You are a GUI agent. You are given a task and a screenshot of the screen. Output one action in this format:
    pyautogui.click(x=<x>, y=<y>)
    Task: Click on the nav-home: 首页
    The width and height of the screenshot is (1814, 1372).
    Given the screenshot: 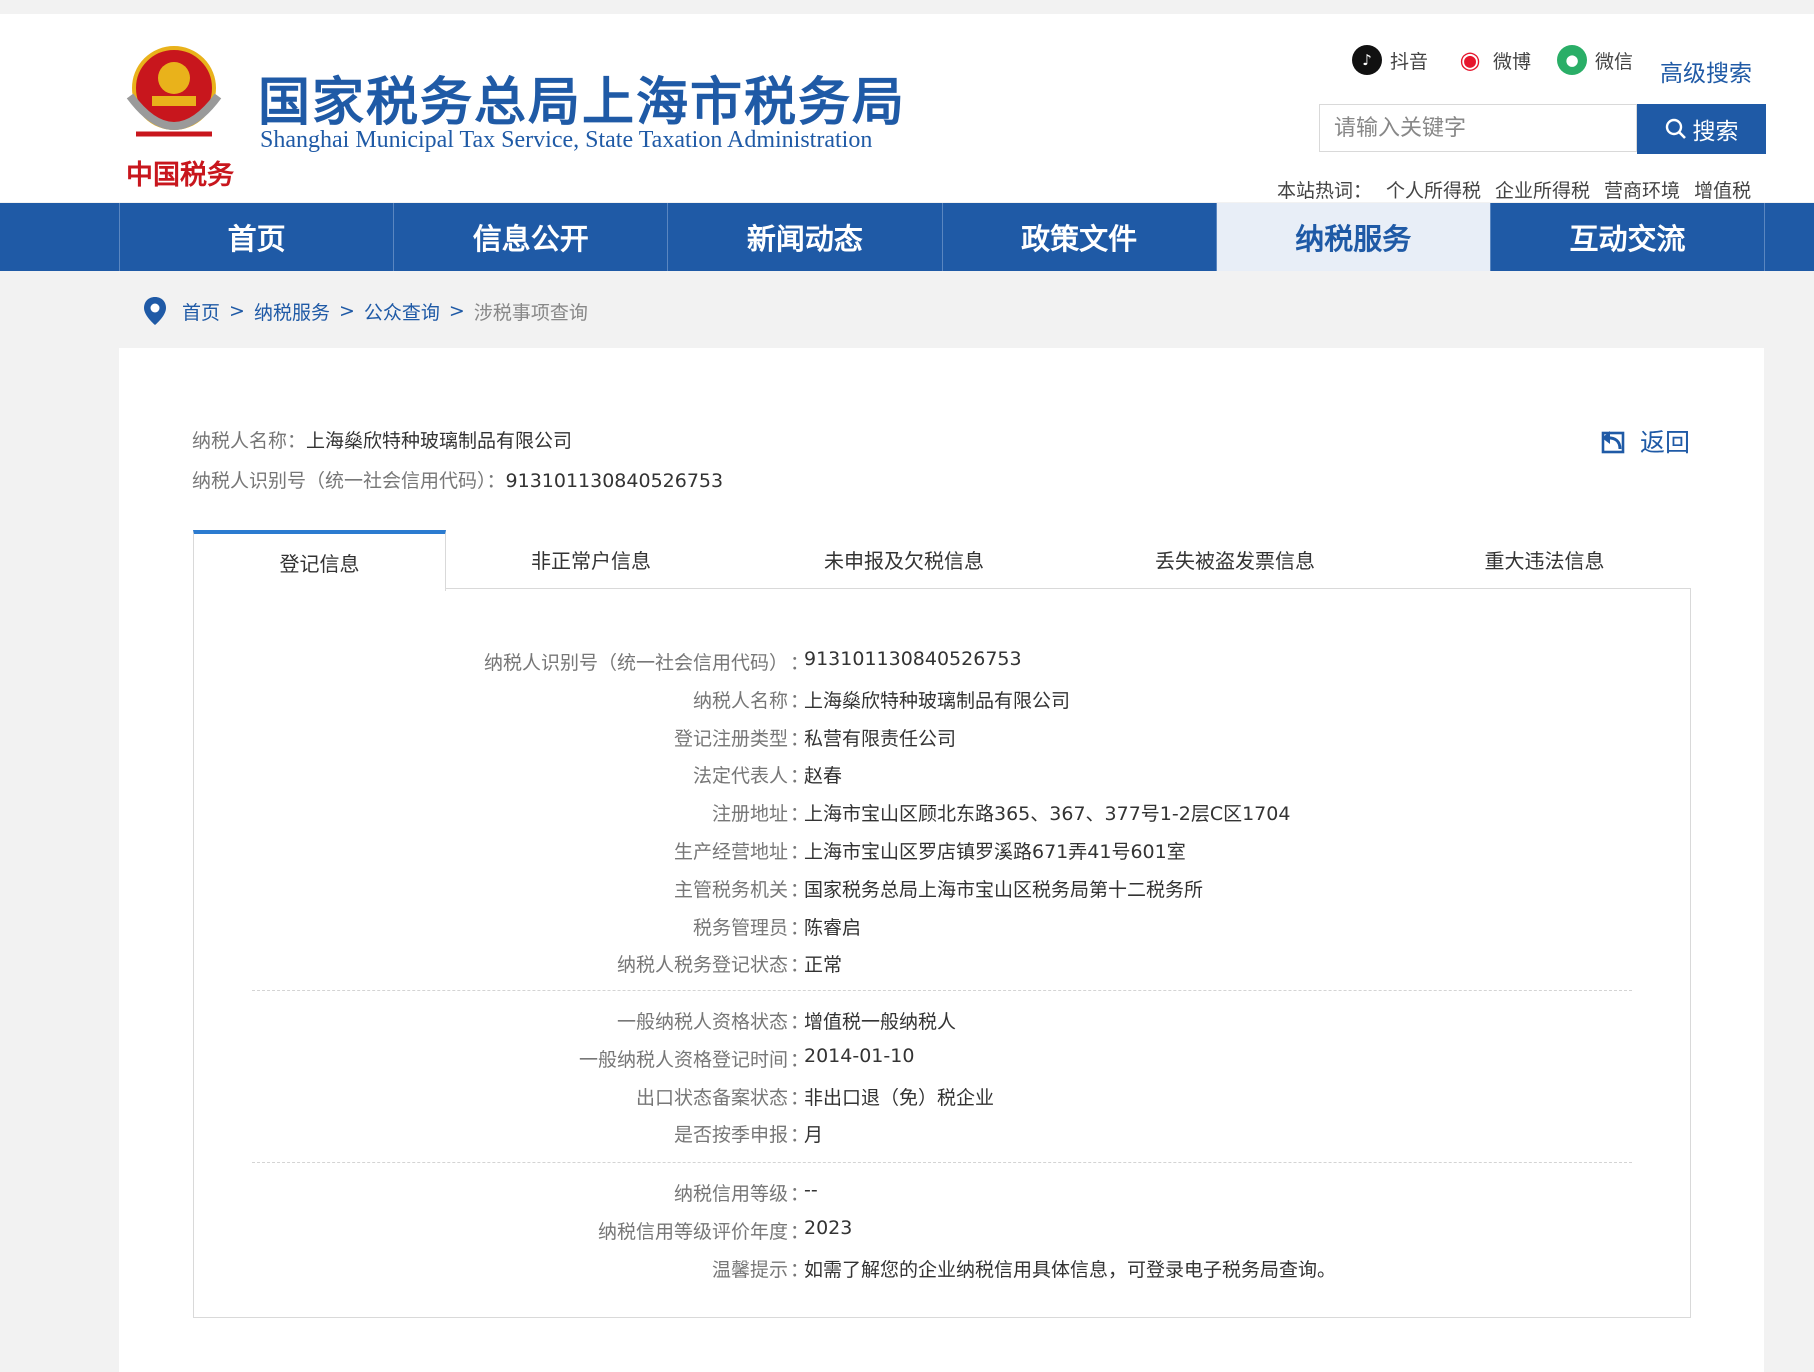 What is the action you would take?
    pyautogui.click(x=257, y=237)
    